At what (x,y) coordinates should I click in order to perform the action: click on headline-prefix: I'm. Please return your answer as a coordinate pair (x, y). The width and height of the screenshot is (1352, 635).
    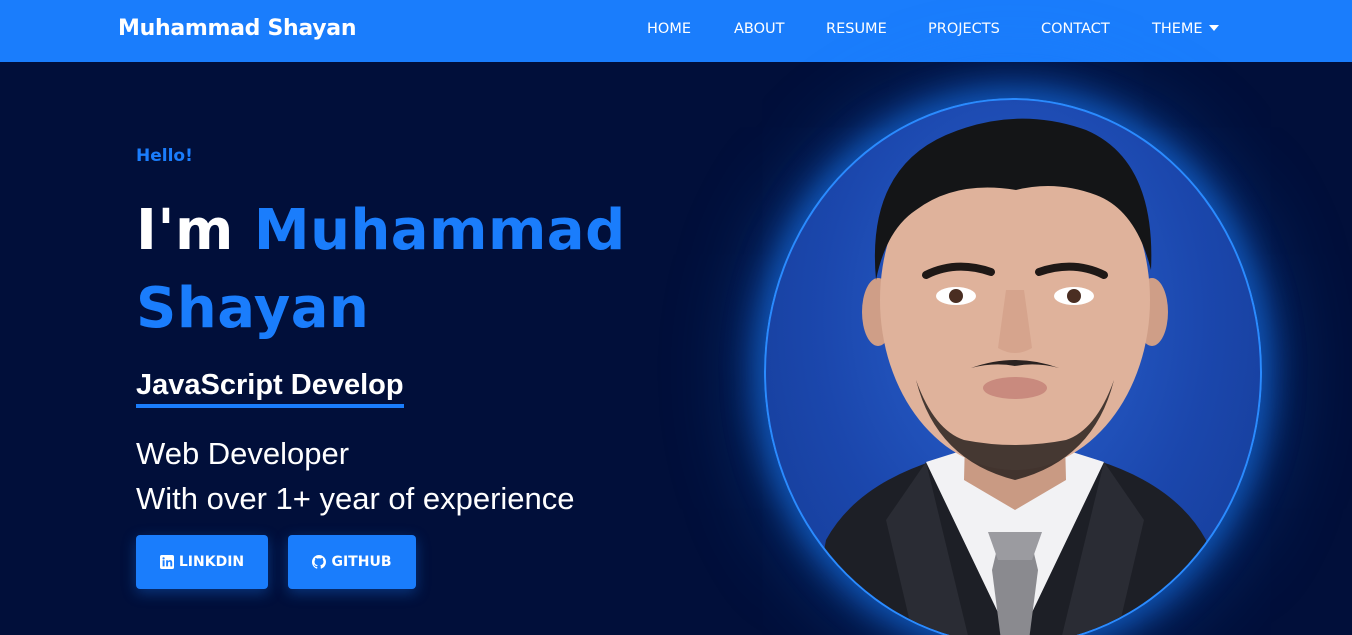
    Looking at the image, I should click on (185, 230).